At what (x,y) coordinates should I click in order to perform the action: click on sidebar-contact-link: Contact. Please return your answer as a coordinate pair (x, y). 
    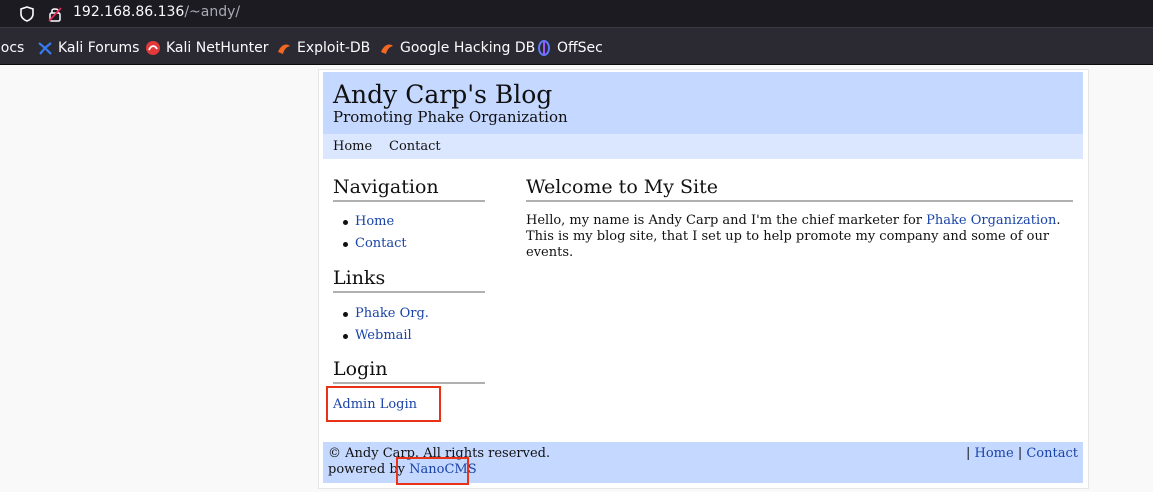
    Looking at the image, I should click on (381, 243).